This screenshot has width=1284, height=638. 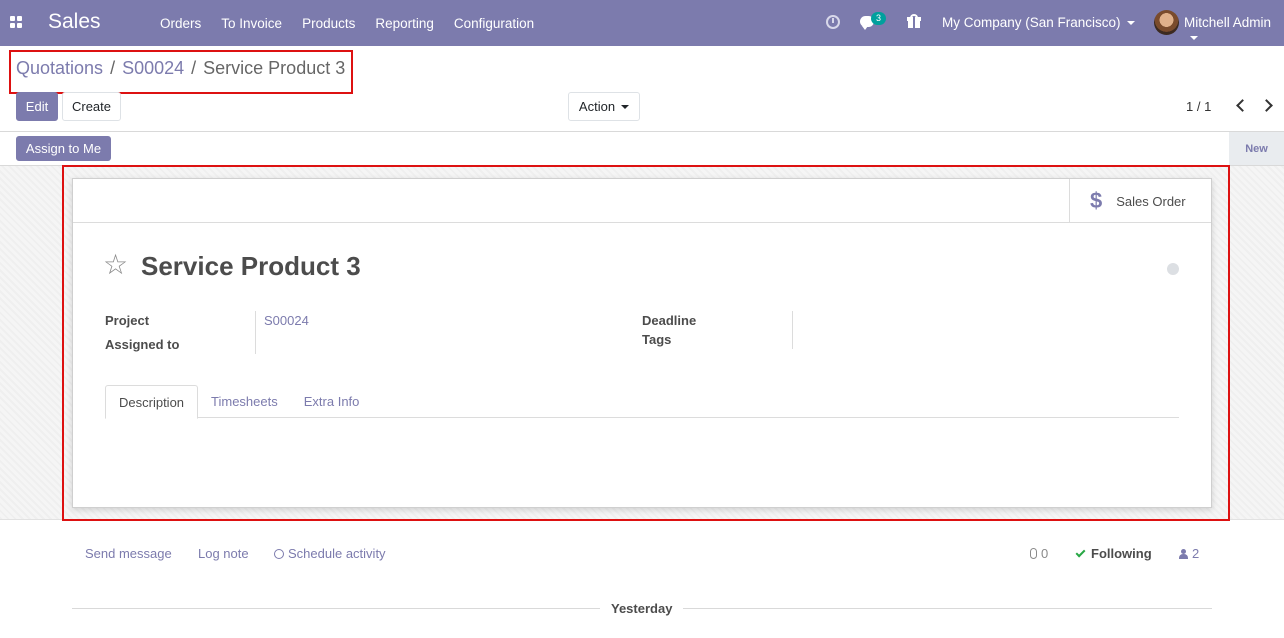 What do you see at coordinates (152, 402) in the screenshot?
I see `tab-description: Description` at bounding box center [152, 402].